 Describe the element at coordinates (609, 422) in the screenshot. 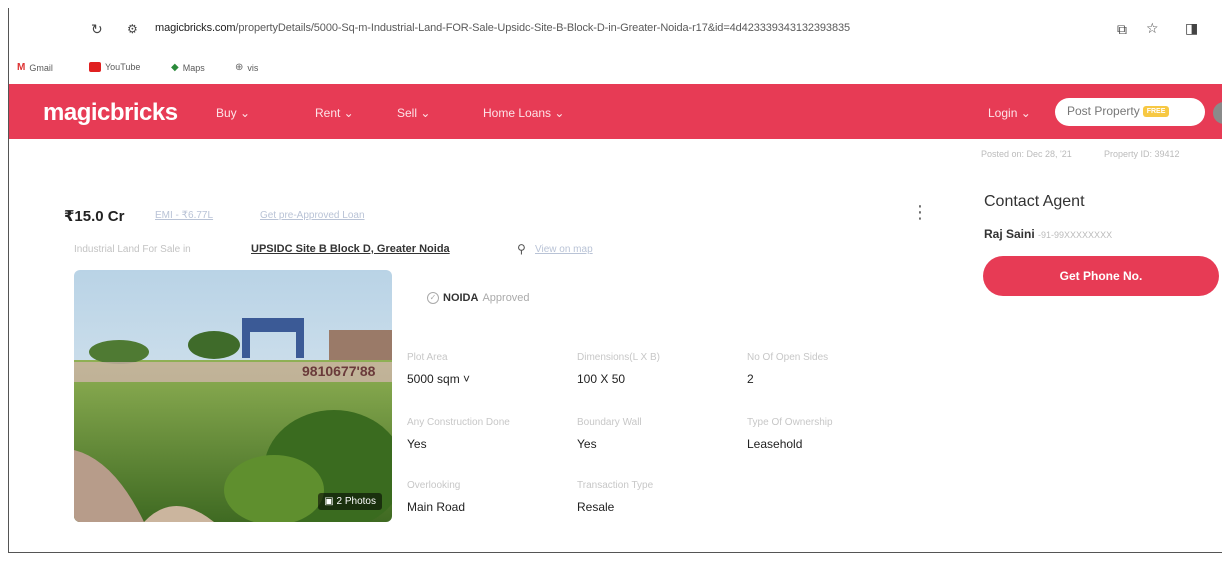

I see `detail-label: Boundary Wall` at that location.